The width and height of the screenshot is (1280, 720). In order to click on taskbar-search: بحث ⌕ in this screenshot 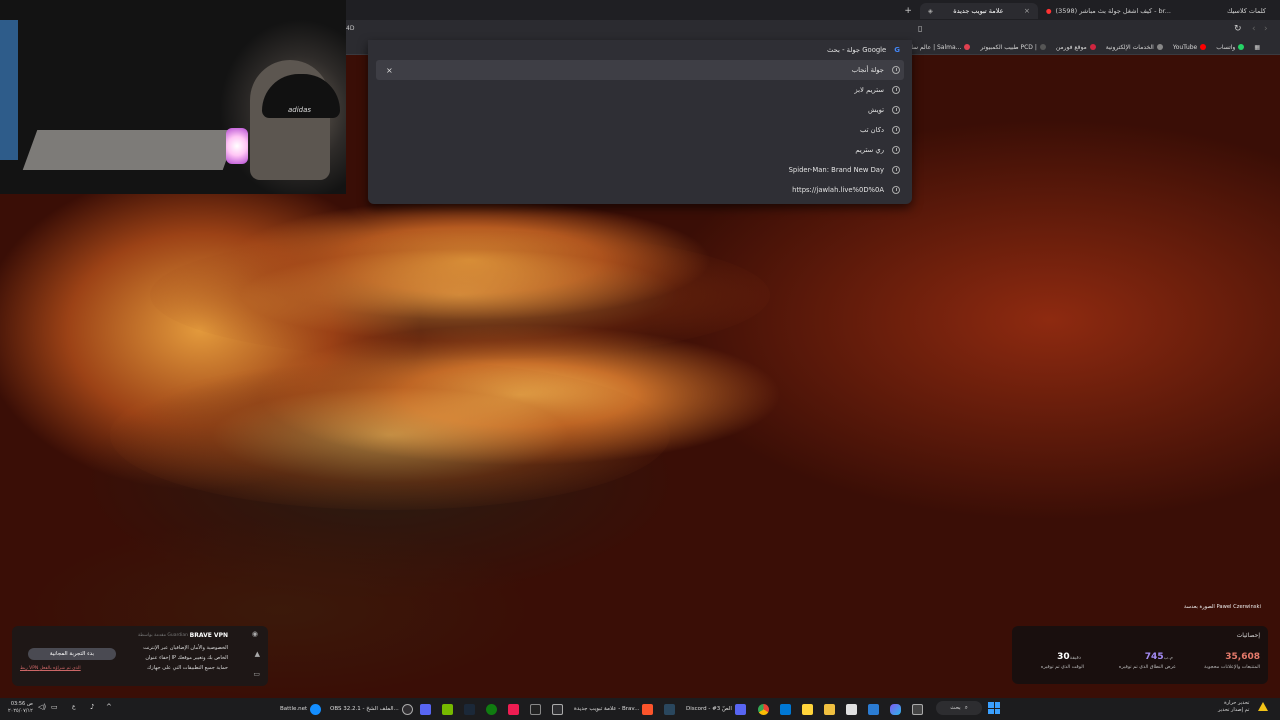, I will do `click(959, 708)`.